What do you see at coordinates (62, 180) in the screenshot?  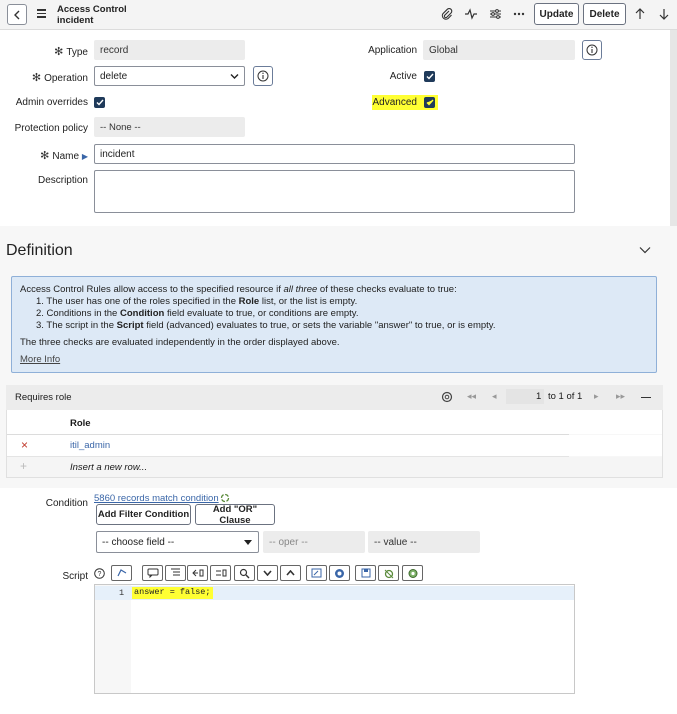 I see `description-label: Description` at bounding box center [62, 180].